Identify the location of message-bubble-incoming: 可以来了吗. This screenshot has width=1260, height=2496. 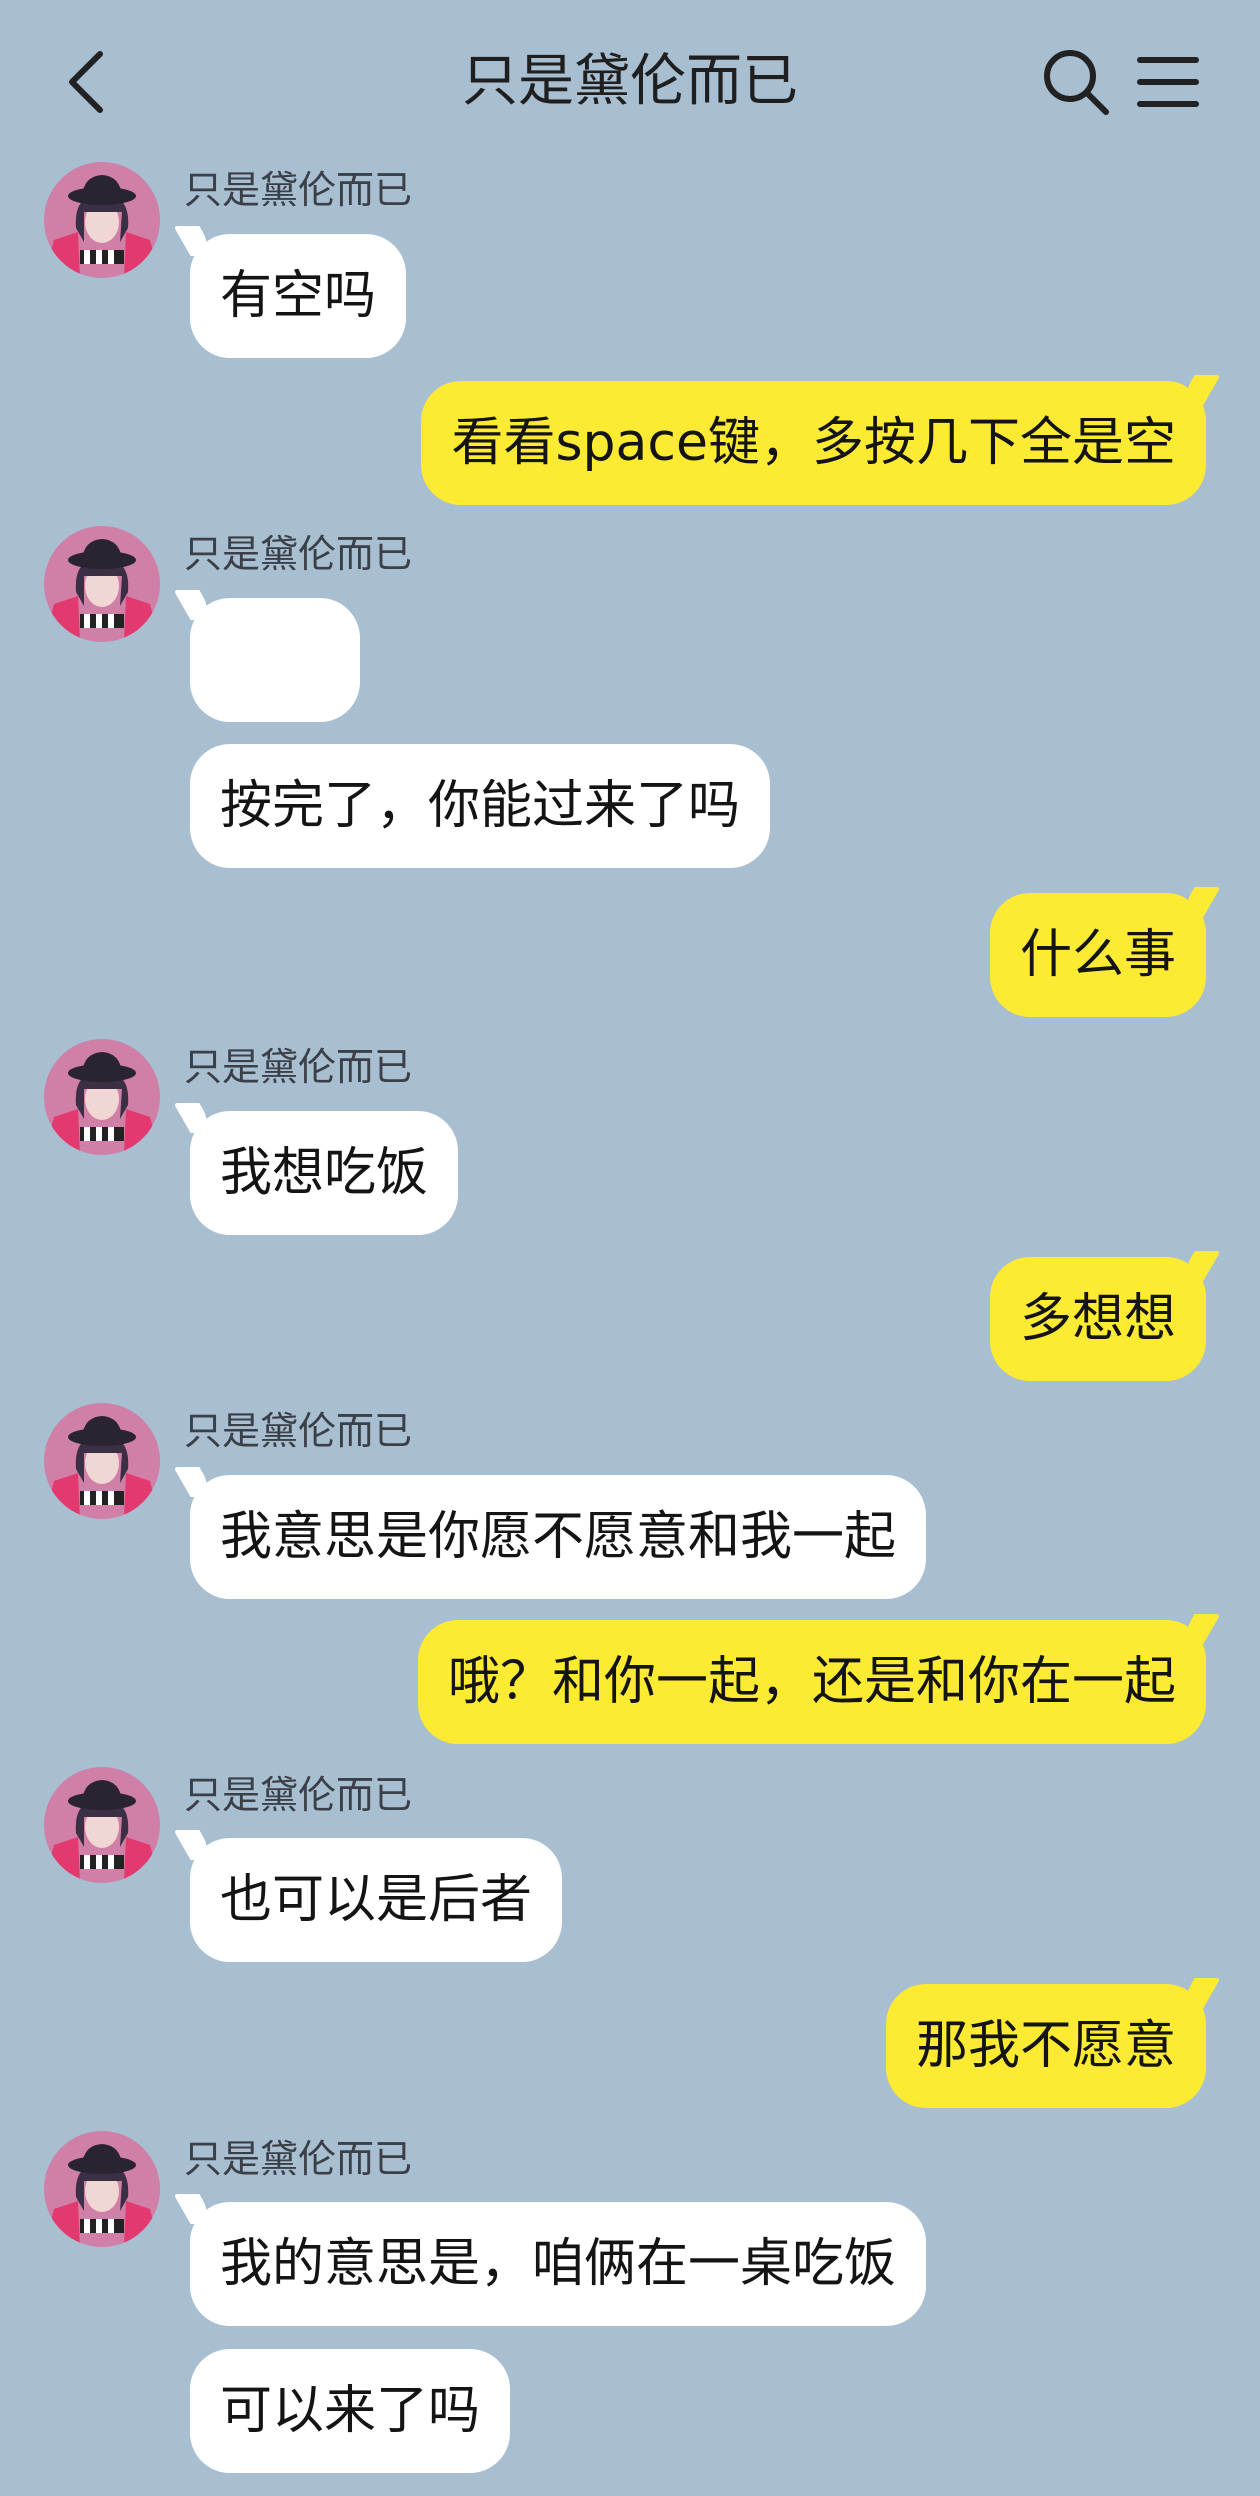
(350, 2411).